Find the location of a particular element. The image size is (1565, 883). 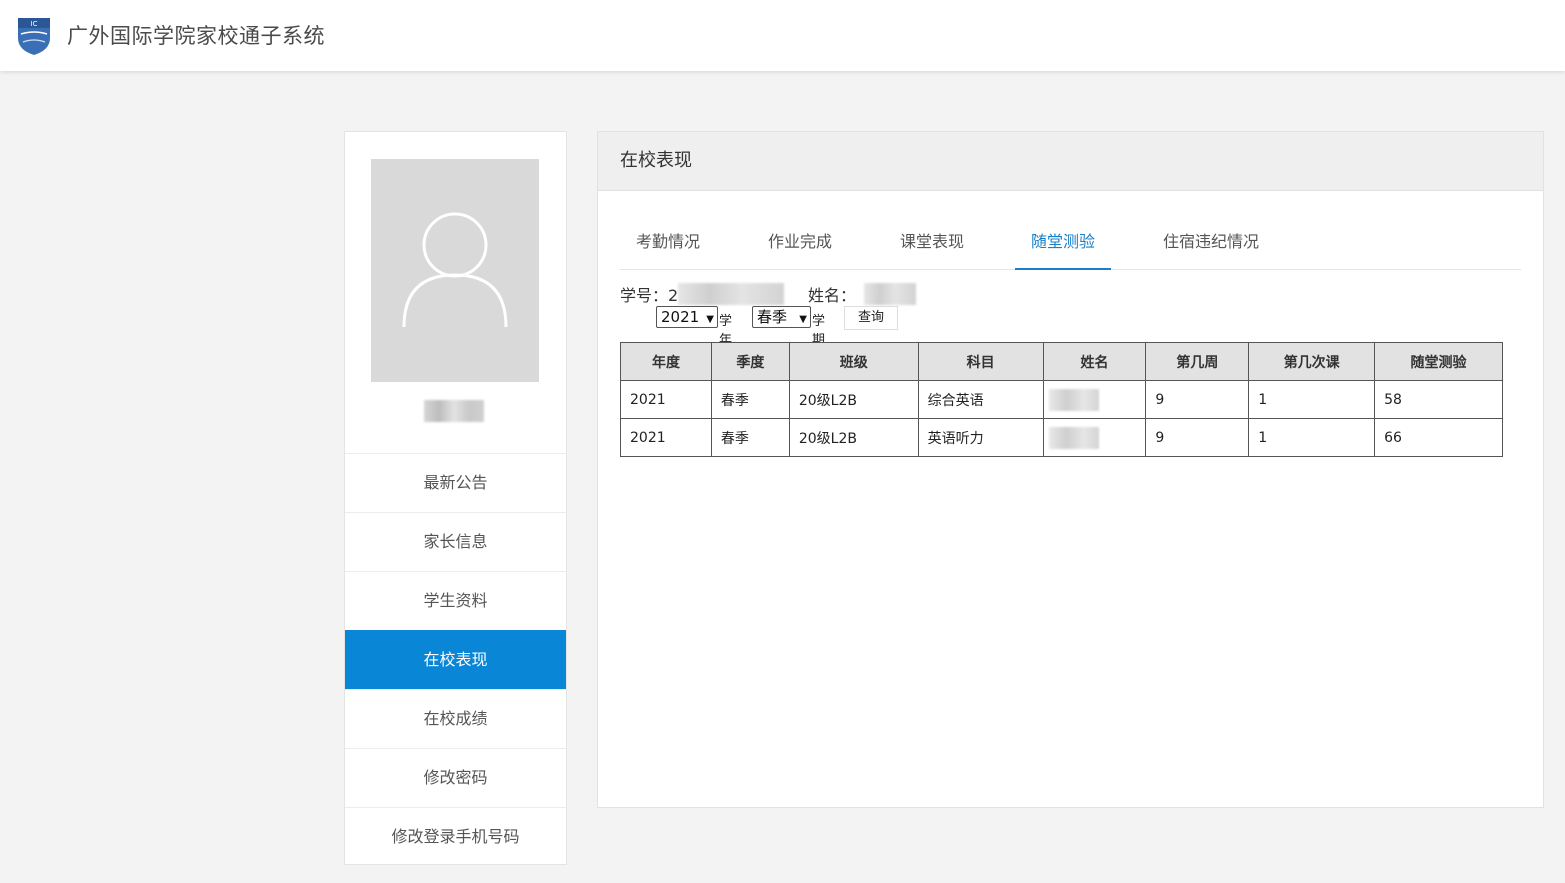

panel-title: 在校表现 is located at coordinates (1070, 161).